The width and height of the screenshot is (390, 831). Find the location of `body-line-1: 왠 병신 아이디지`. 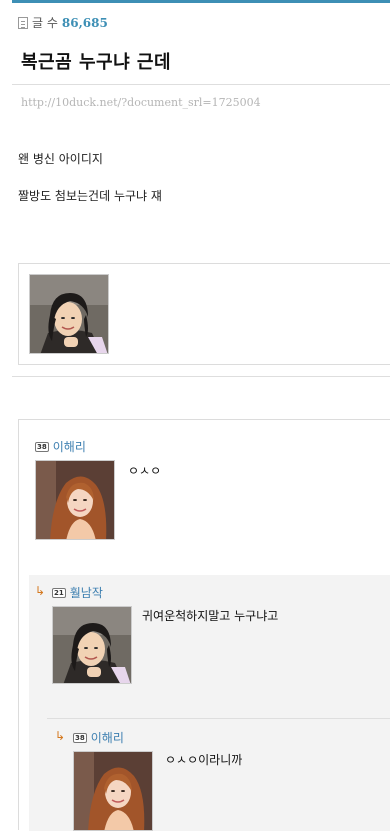

body-line-1: 왠 병신 아이디지 is located at coordinates (60, 159).